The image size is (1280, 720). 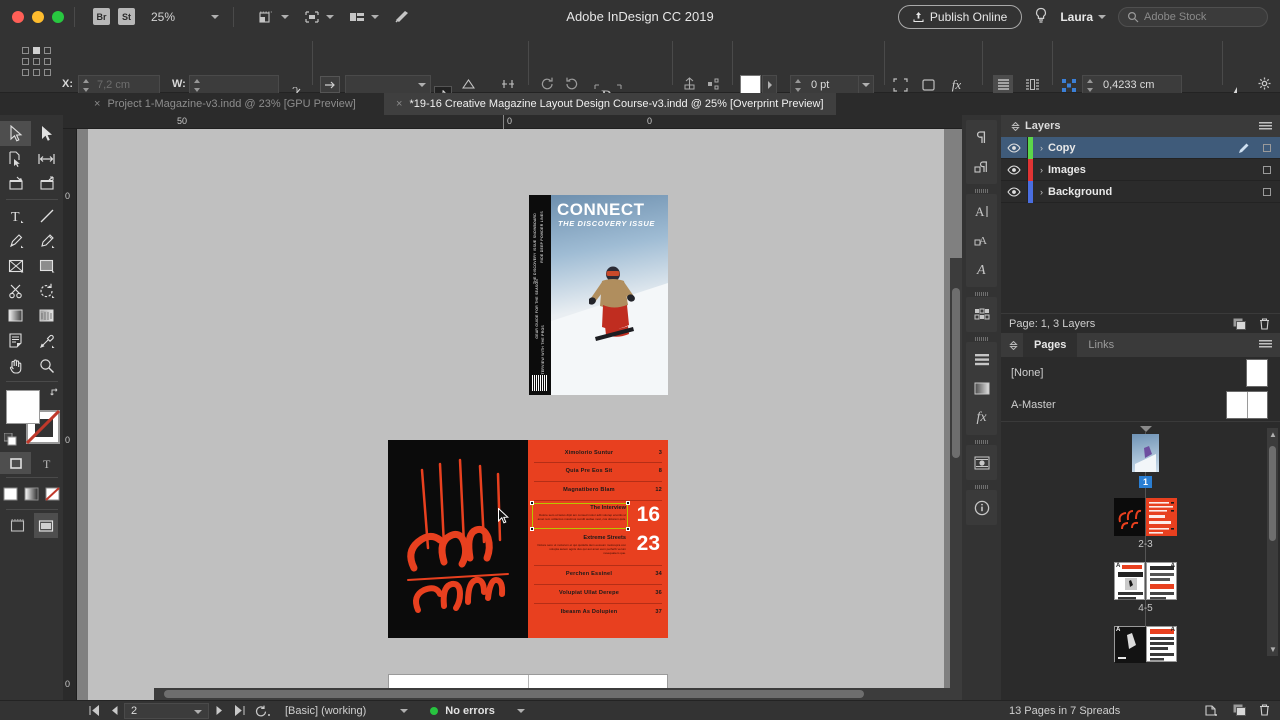 What do you see at coordinates (45, 525) in the screenshot?
I see `preview-mode-icon` at bounding box center [45, 525].